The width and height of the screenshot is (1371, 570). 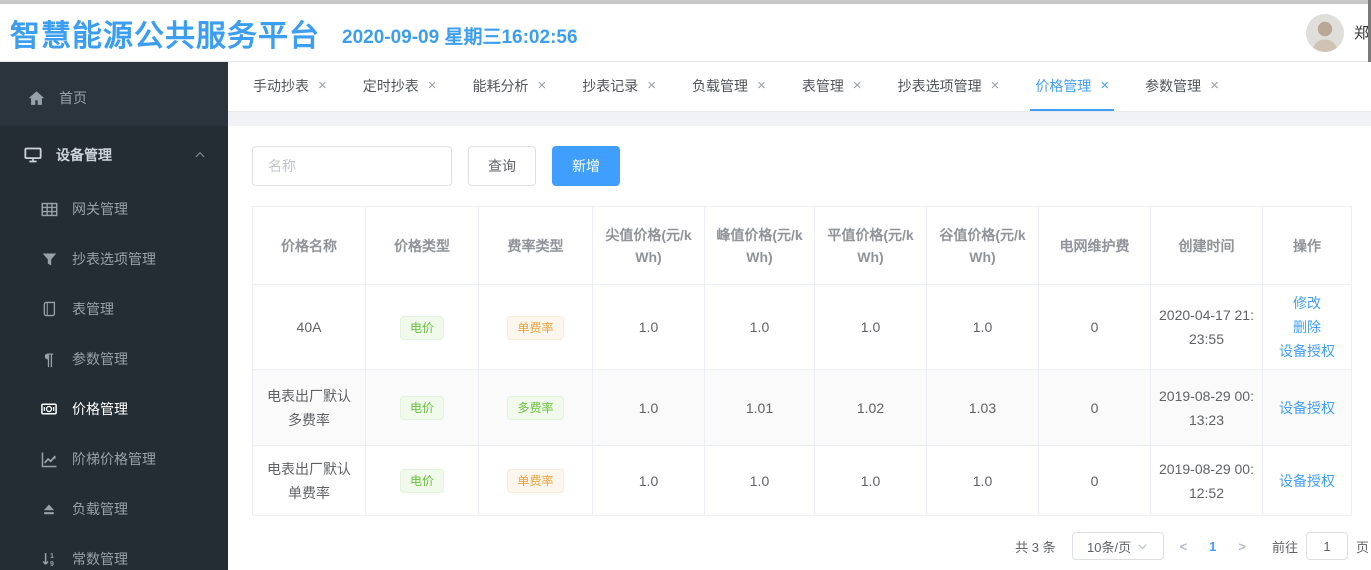 I want to click on chevron-up-icon, so click(x=200, y=156).